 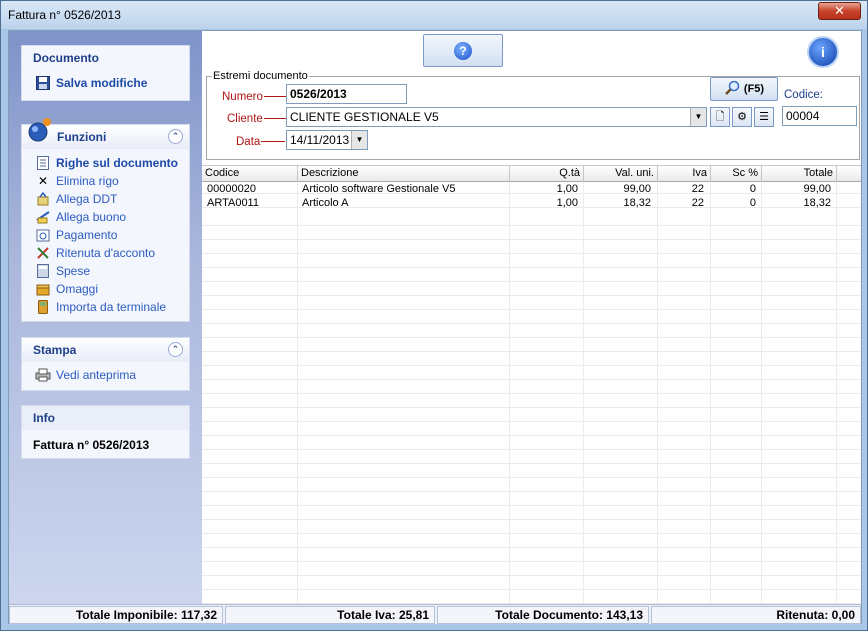 I want to click on cliente-label-text: Cliente, so click(x=245, y=119).